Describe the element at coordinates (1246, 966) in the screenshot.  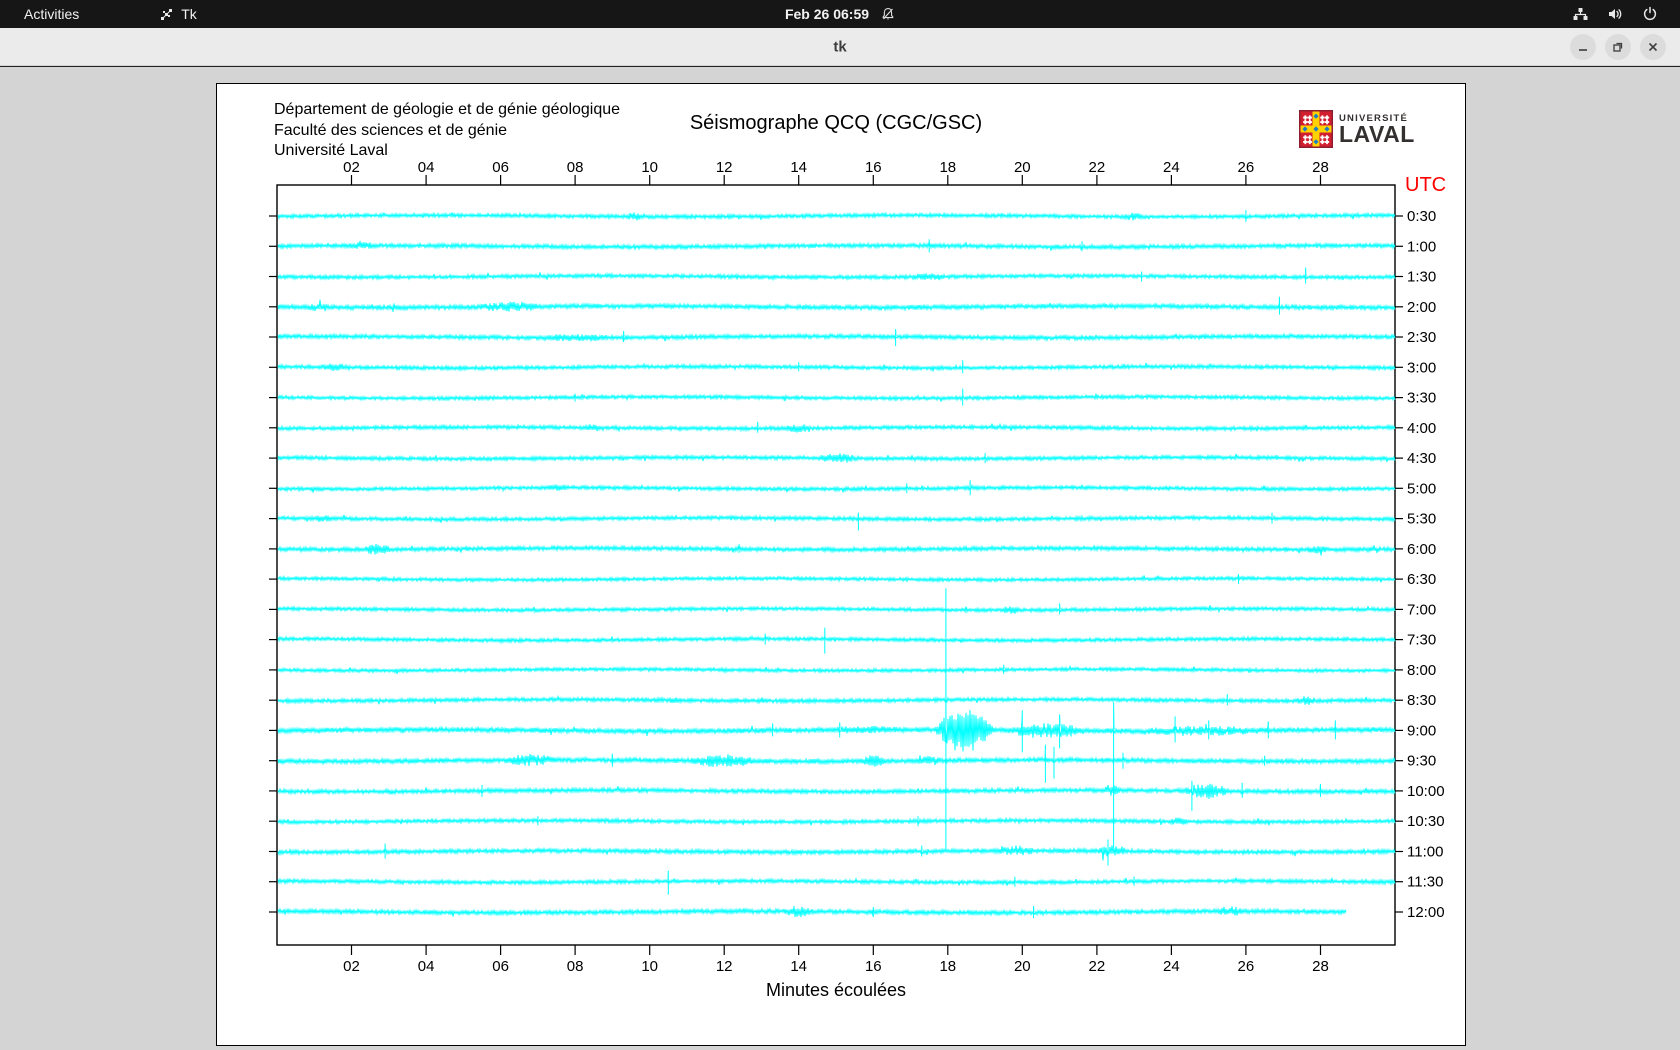
I see `x-tick-label-bottom: 26` at that location.